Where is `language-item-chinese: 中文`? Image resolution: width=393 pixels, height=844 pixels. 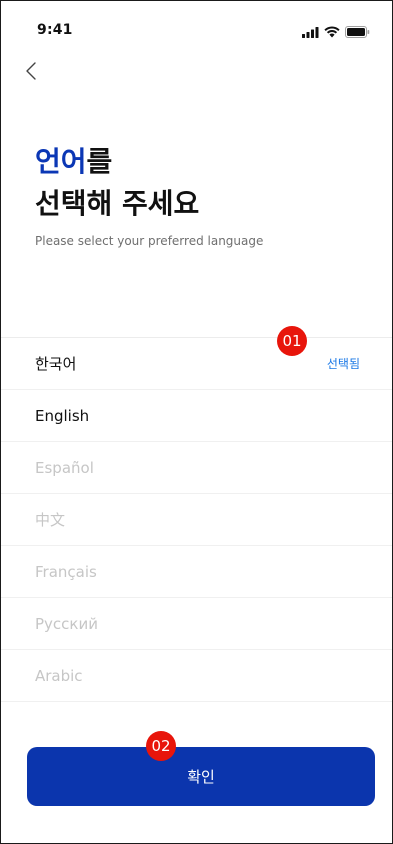
language-item-chinese: 中文 is located at coordinates (196, 520).